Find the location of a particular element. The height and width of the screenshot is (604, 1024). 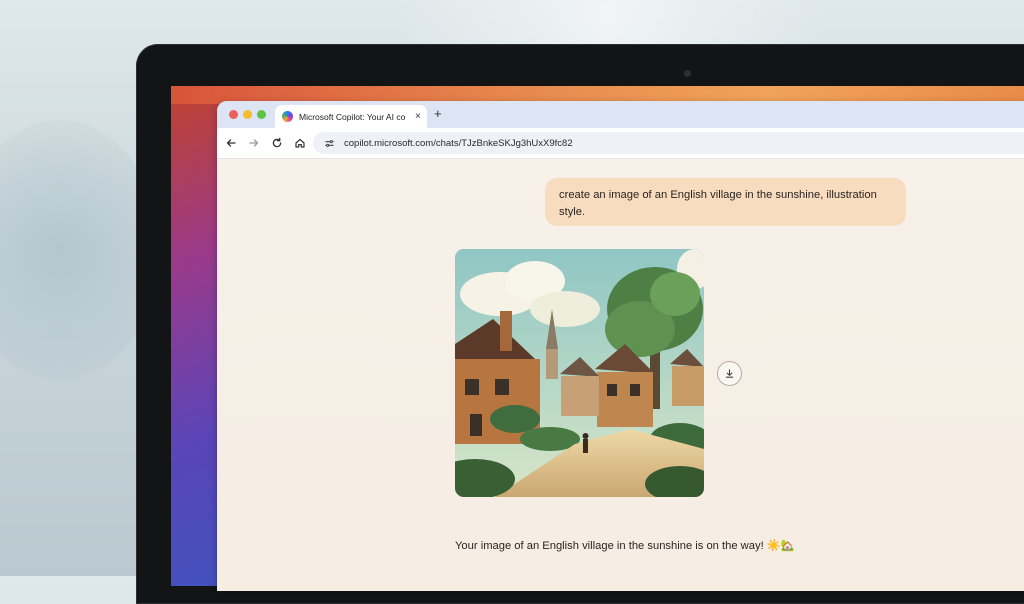

new-tab-button: + is located at coordinates (438, 113).